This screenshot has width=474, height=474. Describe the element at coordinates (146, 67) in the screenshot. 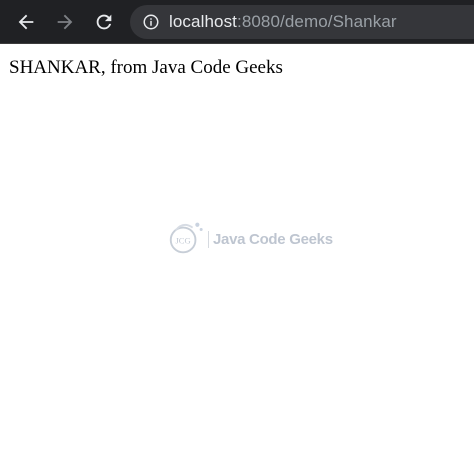

I see `greeting-text: SHANKAR, from Java Code Geeks` at that location.